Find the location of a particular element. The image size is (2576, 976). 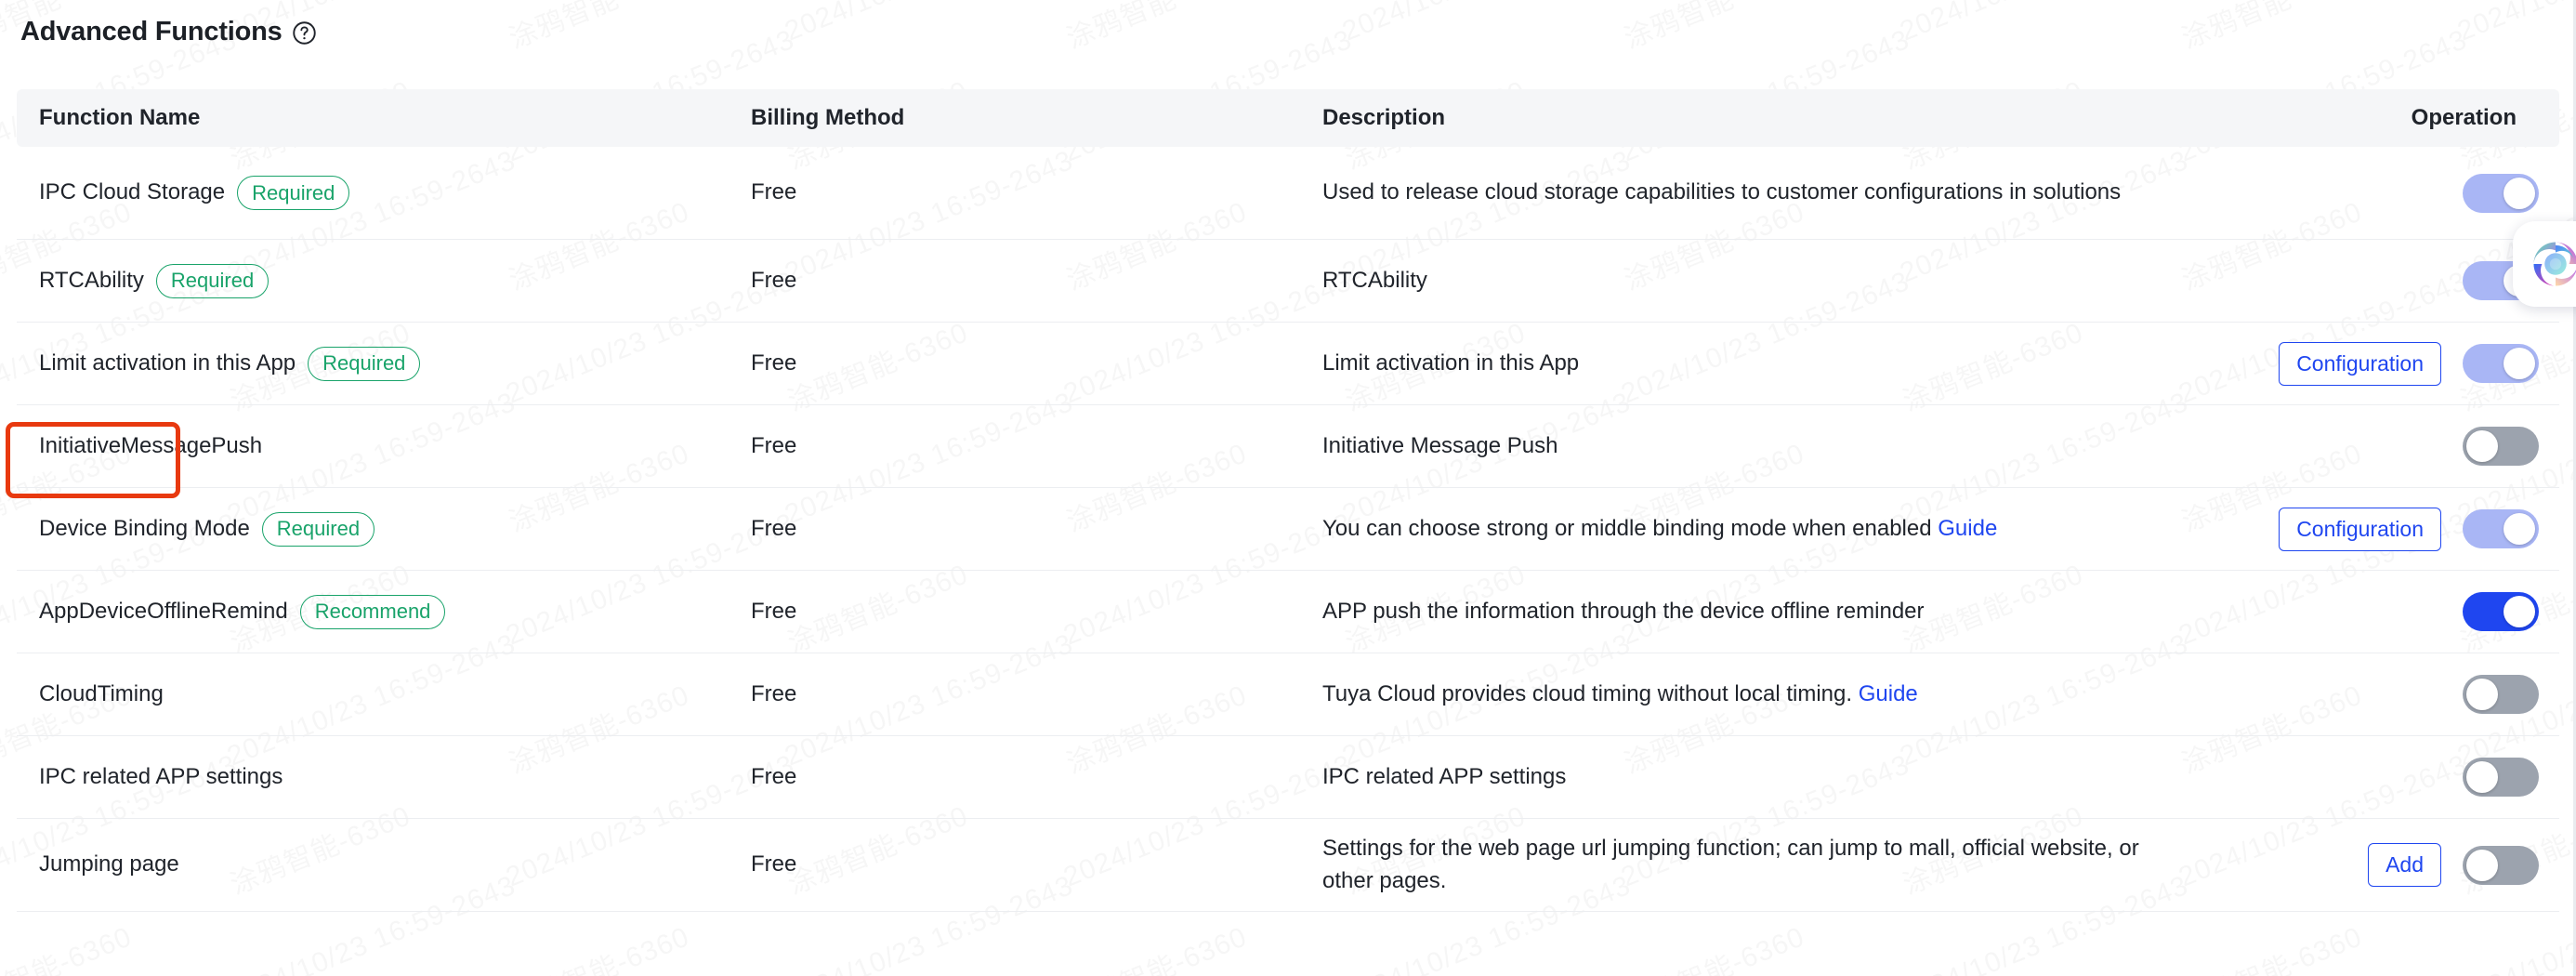

cell-description: Limit activation in this App is located at coordinates (1759, 363).